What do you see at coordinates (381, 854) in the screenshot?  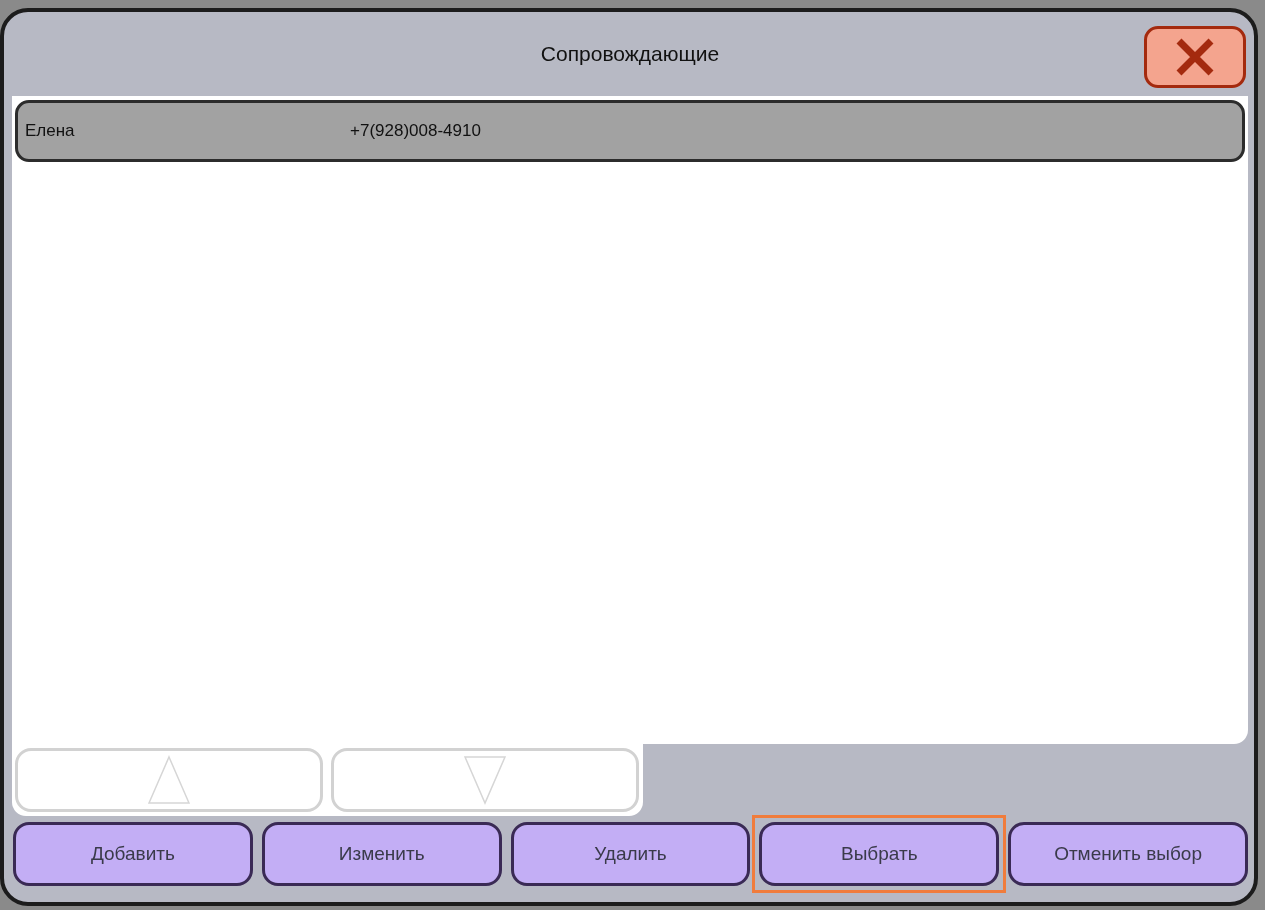 I see `action-button: Изменить` at bounding box center [381, 854].